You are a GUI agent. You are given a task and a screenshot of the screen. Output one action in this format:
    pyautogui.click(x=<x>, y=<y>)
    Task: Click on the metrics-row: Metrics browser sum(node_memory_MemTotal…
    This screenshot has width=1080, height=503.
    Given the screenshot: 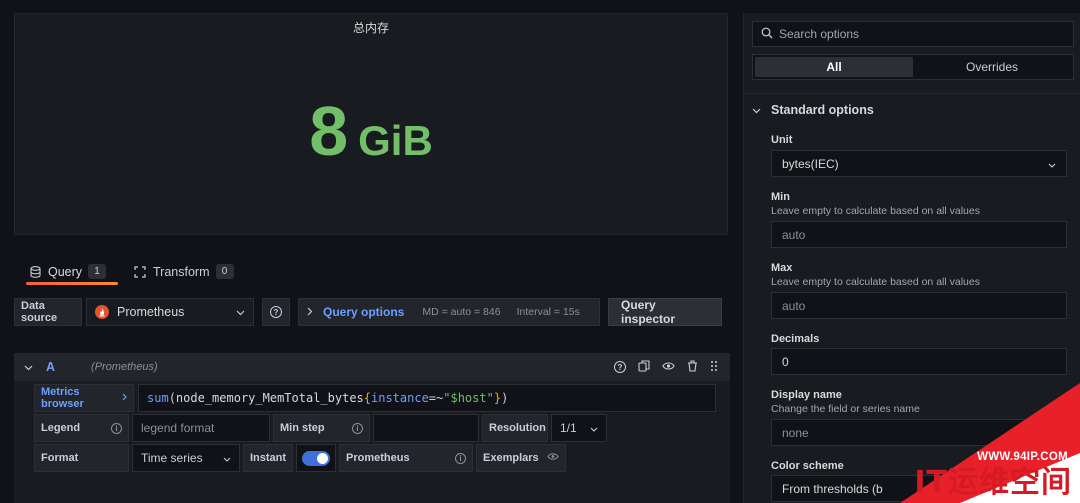 What is the action you would take?
    pyautogui.click(x=375, y=398)
    